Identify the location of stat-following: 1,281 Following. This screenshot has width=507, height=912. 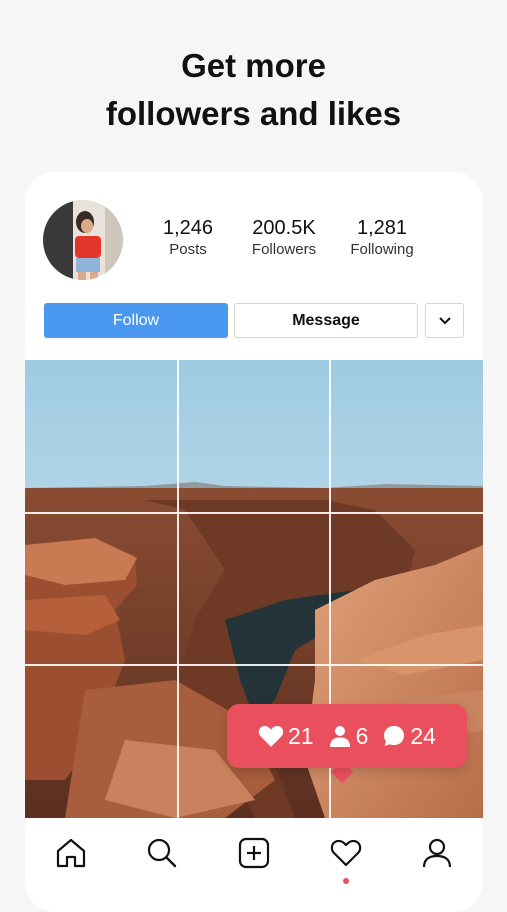
(382, 238).